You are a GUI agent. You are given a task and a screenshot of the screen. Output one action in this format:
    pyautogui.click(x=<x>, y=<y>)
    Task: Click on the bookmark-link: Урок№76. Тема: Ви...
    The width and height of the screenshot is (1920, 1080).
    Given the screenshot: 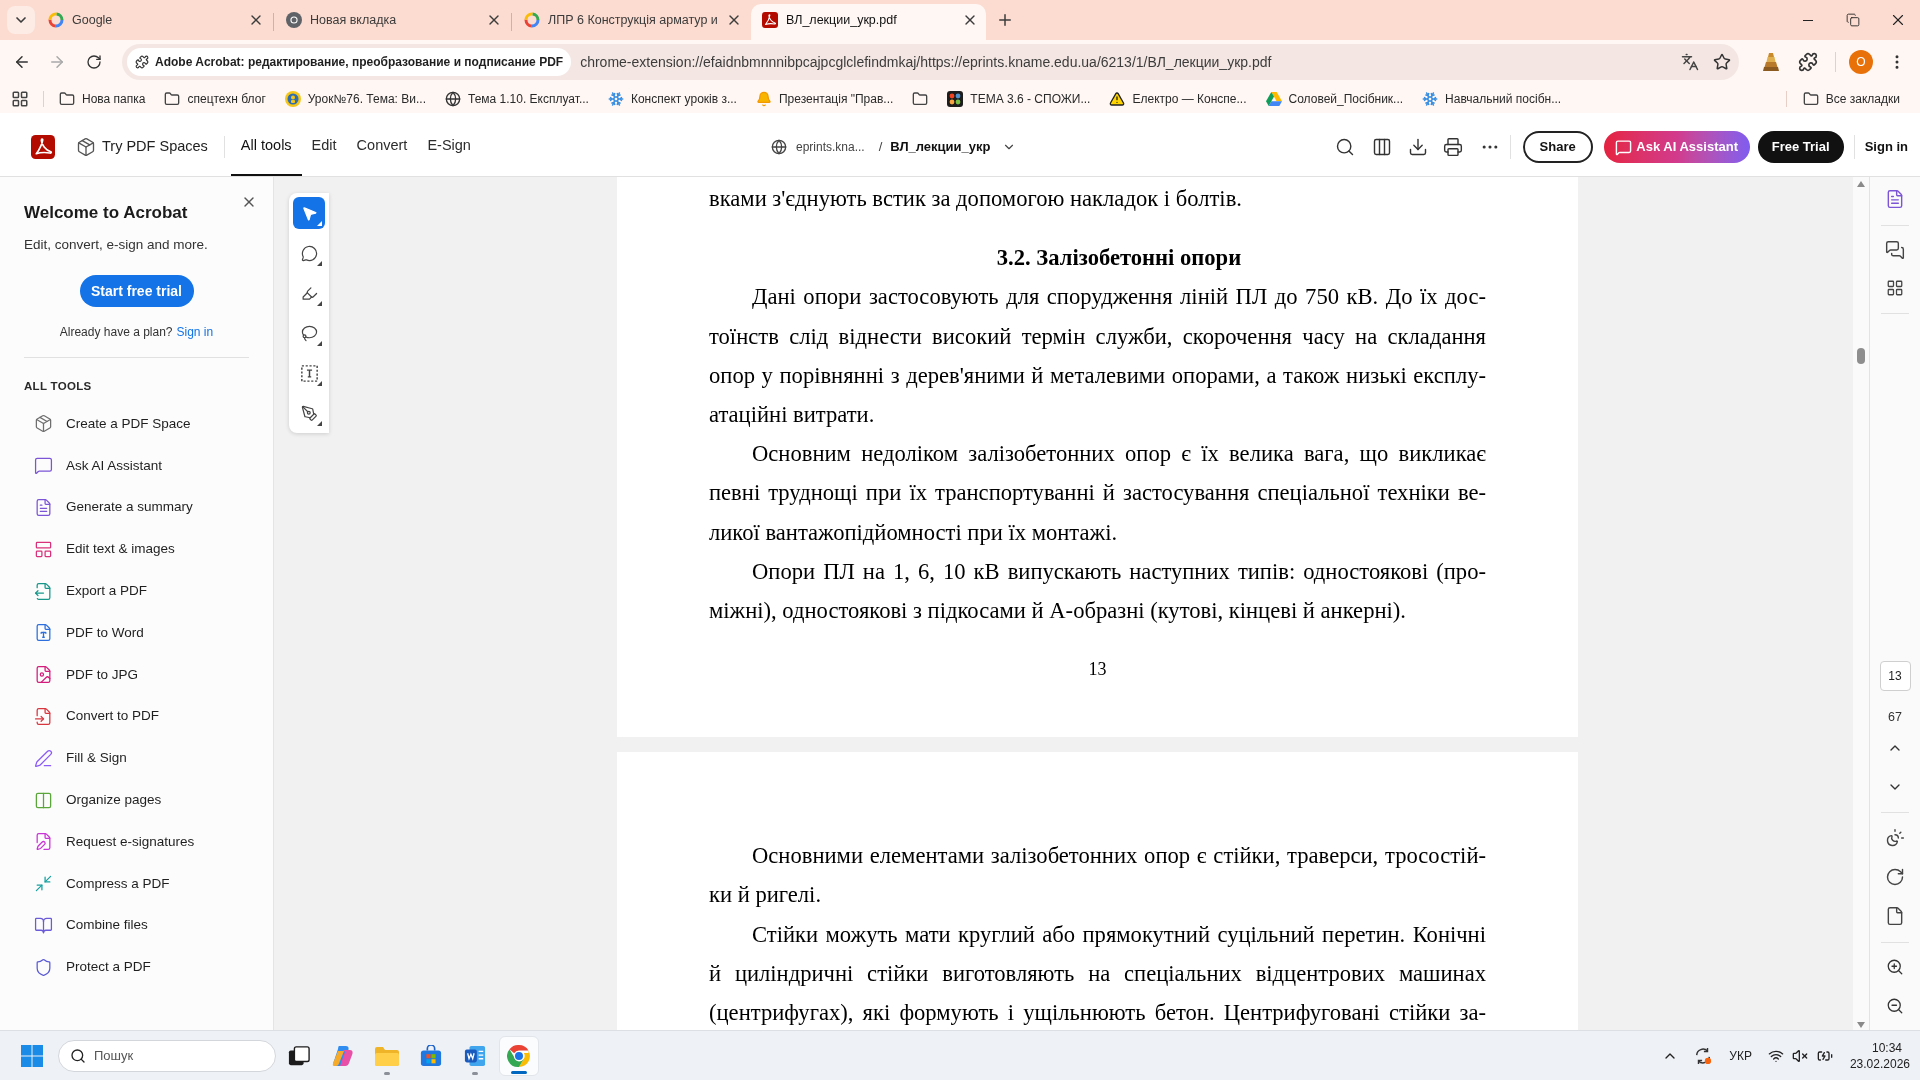 What is the action you would take?
    pyautogui.click(x=355, y=98)
    